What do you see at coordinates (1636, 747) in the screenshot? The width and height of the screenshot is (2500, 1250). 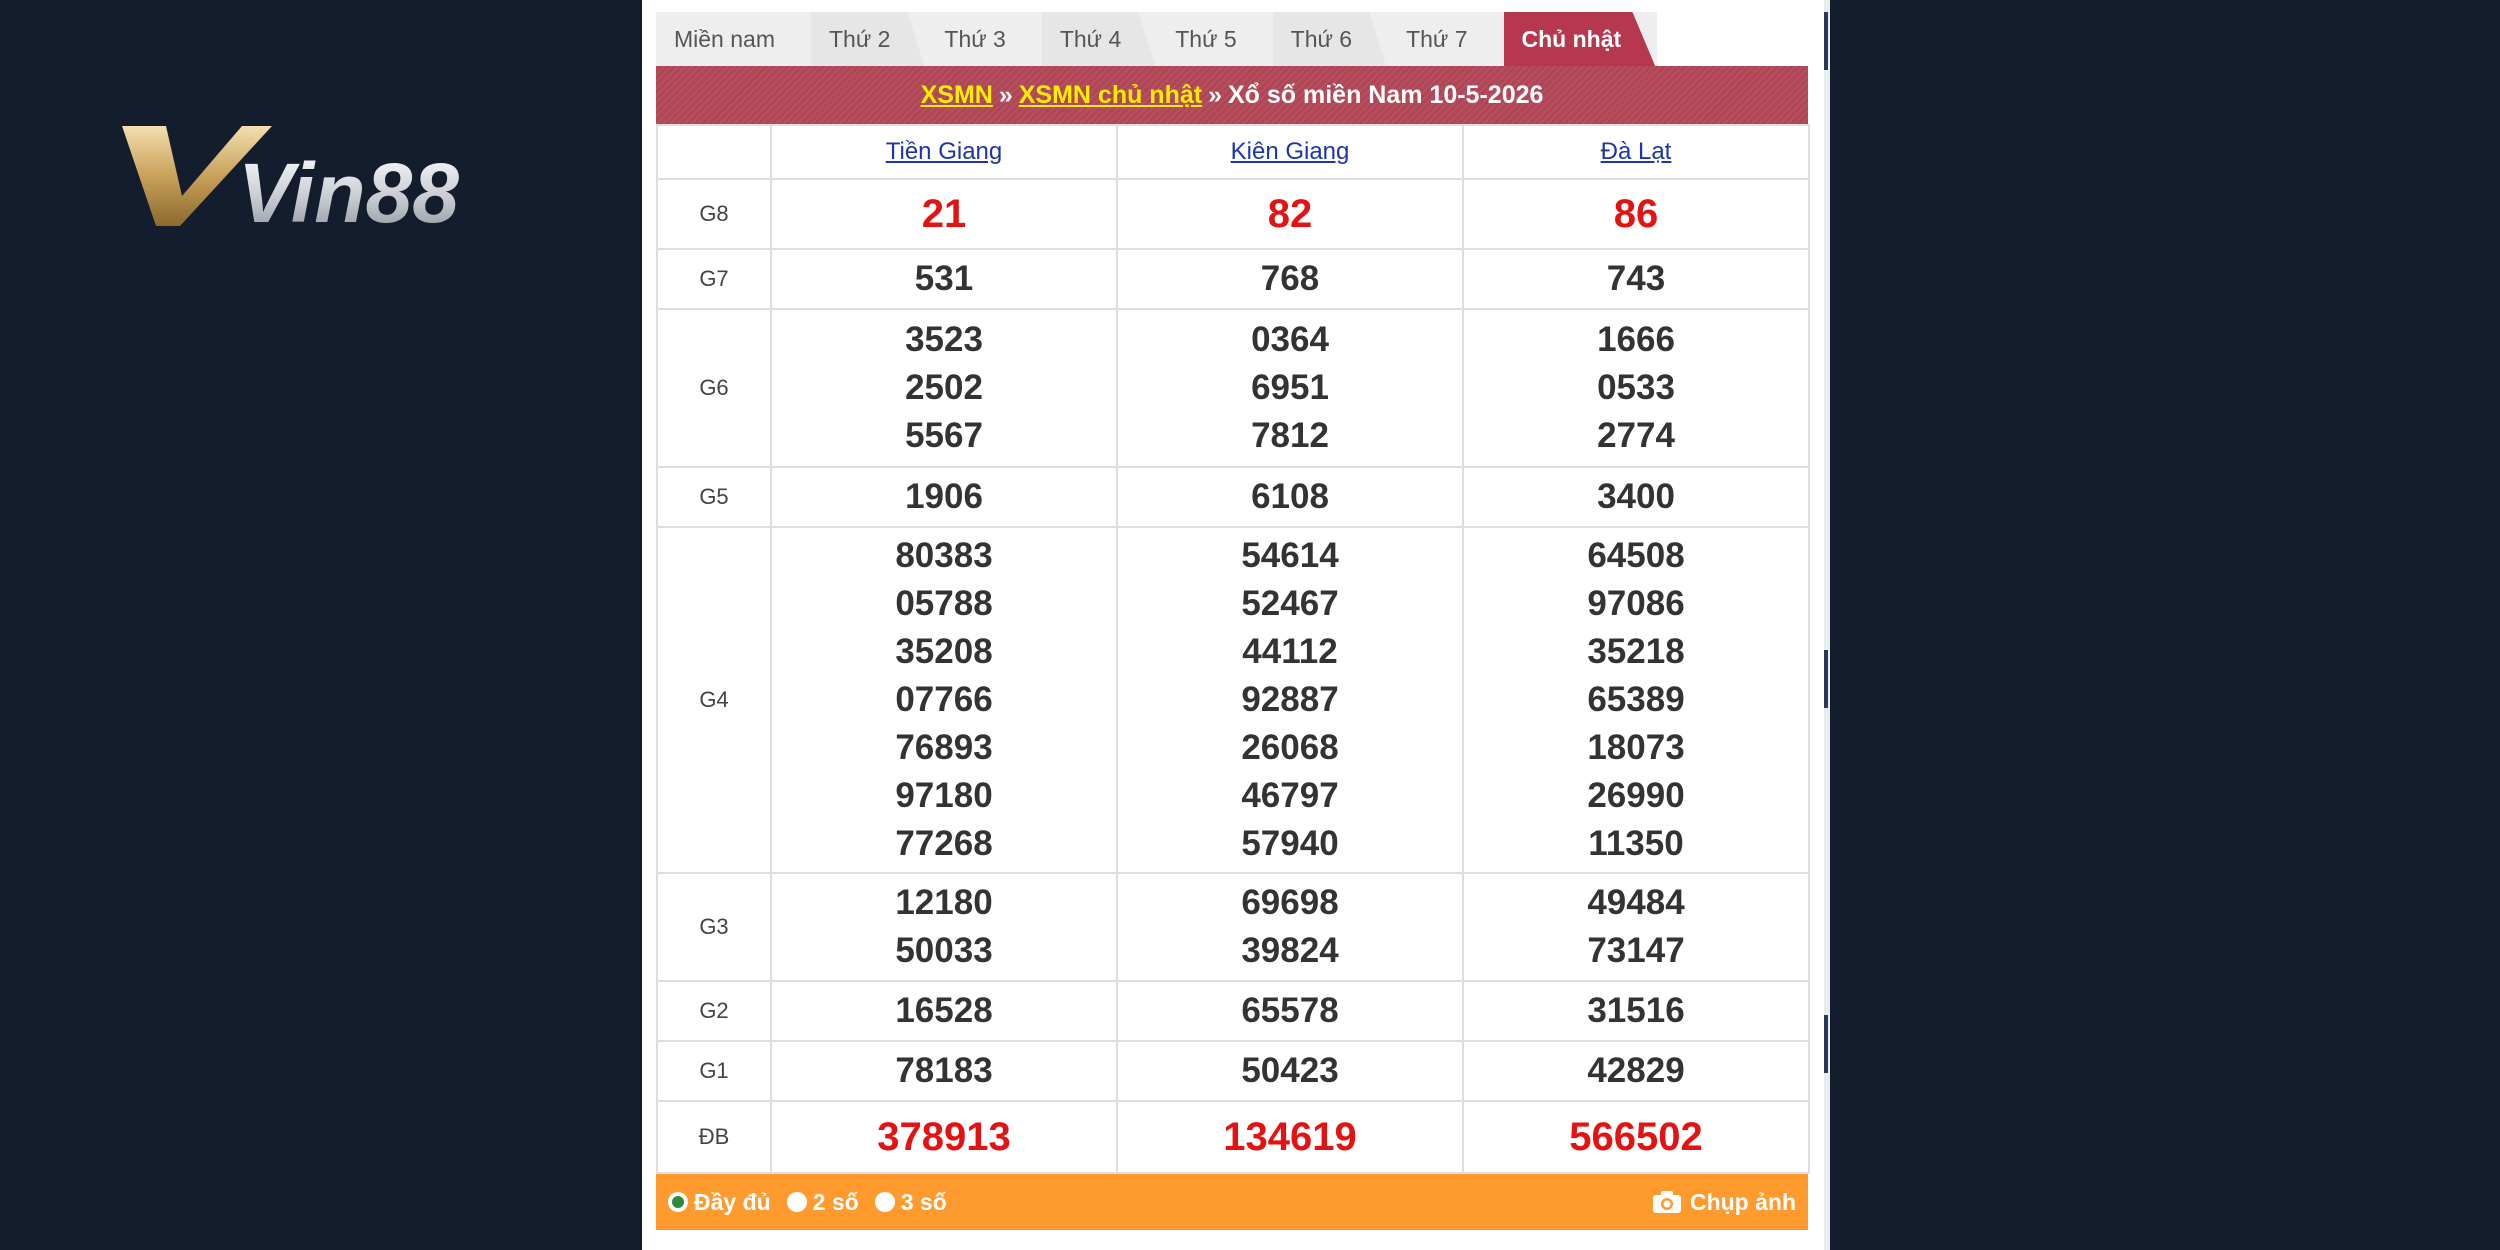 I see `prize-number: 18073` at bounding box center [1636, 747].